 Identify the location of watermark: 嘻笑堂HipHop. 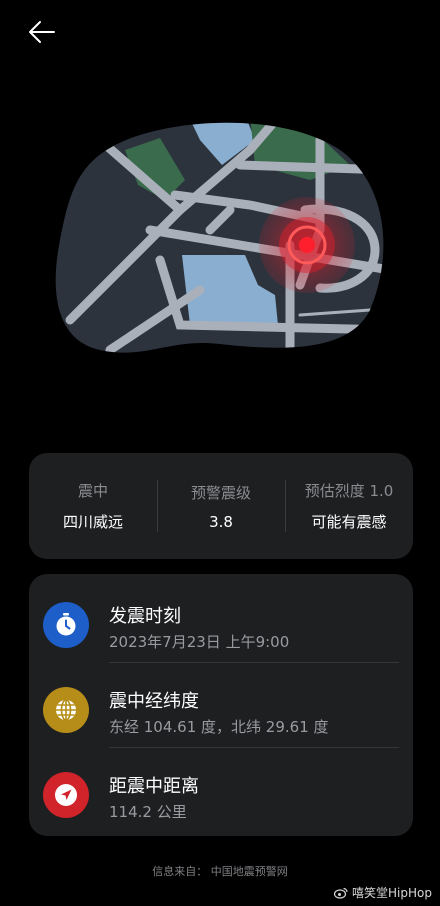
(383, 892).